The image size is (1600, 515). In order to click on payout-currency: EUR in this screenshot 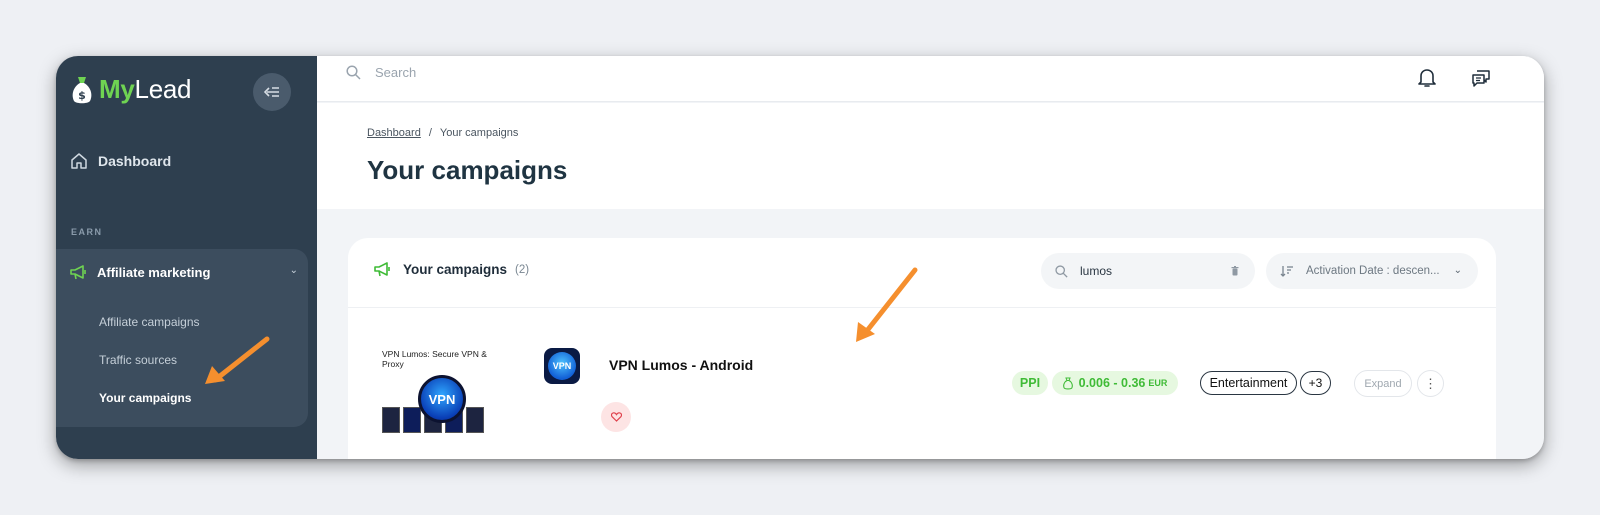, I will do `click(1158, 383)`.